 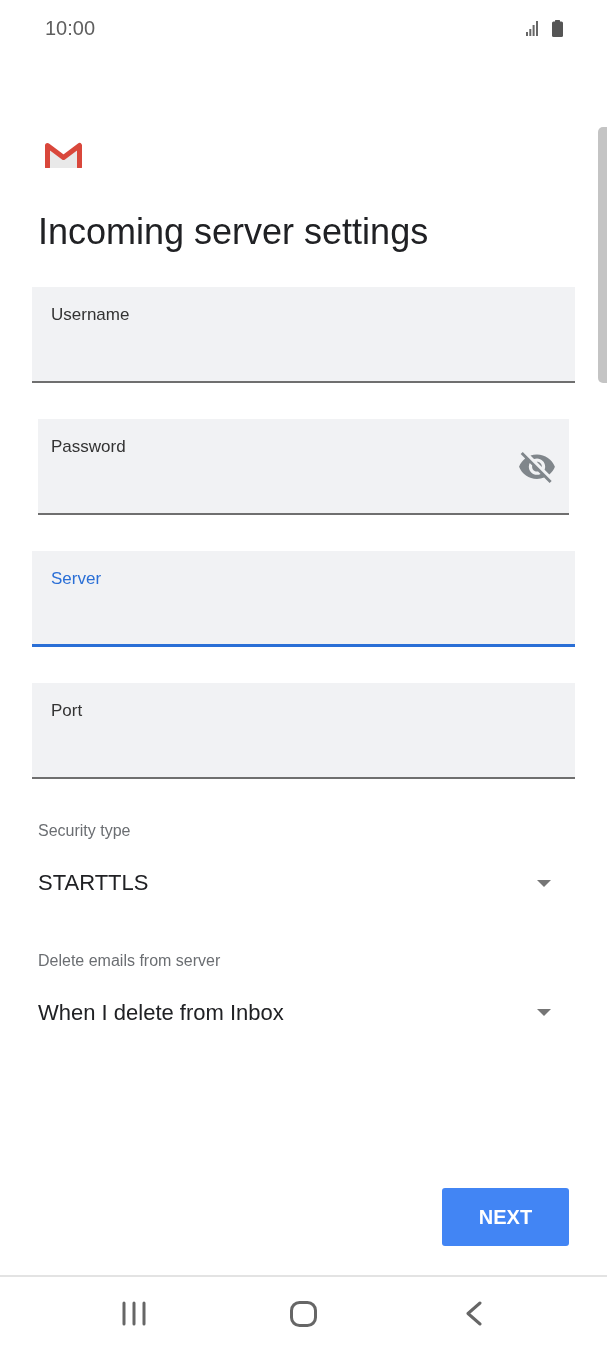 What do you see at coordinates (294, 883) in the screenshot?
I see `dropdown: STARTTLS` at bounding box center [294, 883].